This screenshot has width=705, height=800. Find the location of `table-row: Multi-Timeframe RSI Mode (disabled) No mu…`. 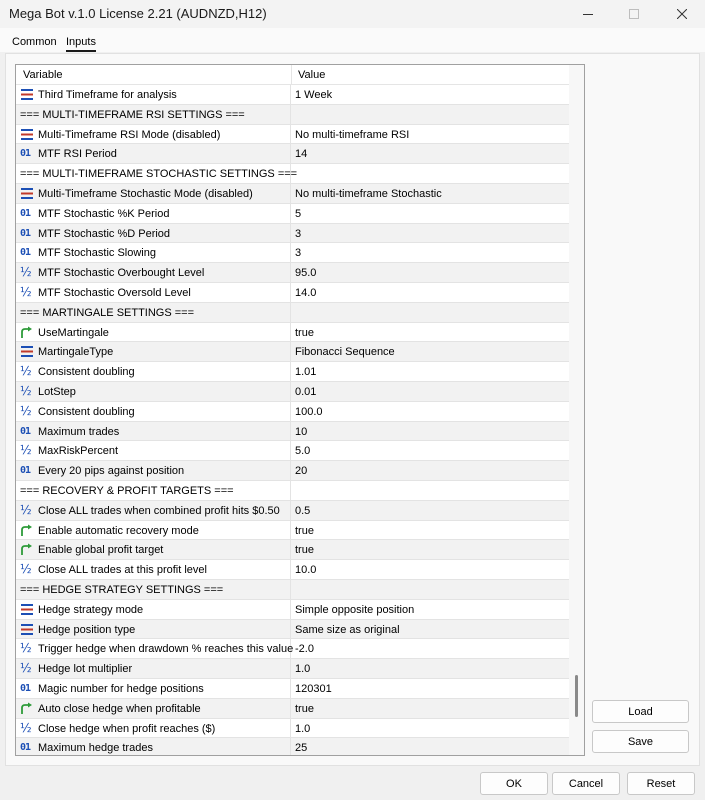

table-row: Multi-Timeframe RSI Mode (disabled) No mu… is located at coordinates (292, 134).